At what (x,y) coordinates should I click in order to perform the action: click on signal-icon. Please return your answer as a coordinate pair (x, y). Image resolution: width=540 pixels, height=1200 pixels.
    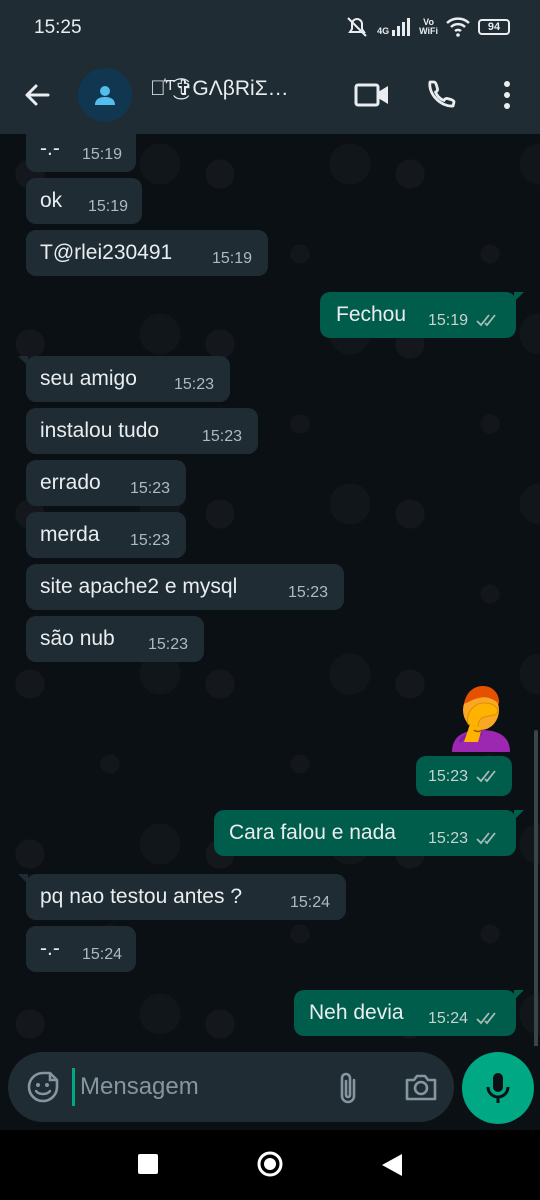
    Looking at the image, I should click on (401, 27).